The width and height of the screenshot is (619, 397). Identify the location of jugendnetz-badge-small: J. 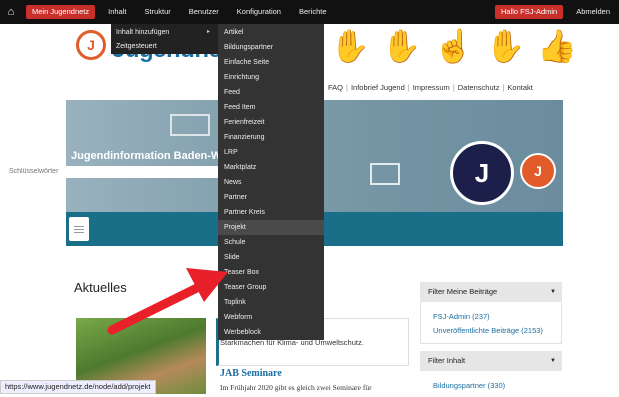
(538, 171).